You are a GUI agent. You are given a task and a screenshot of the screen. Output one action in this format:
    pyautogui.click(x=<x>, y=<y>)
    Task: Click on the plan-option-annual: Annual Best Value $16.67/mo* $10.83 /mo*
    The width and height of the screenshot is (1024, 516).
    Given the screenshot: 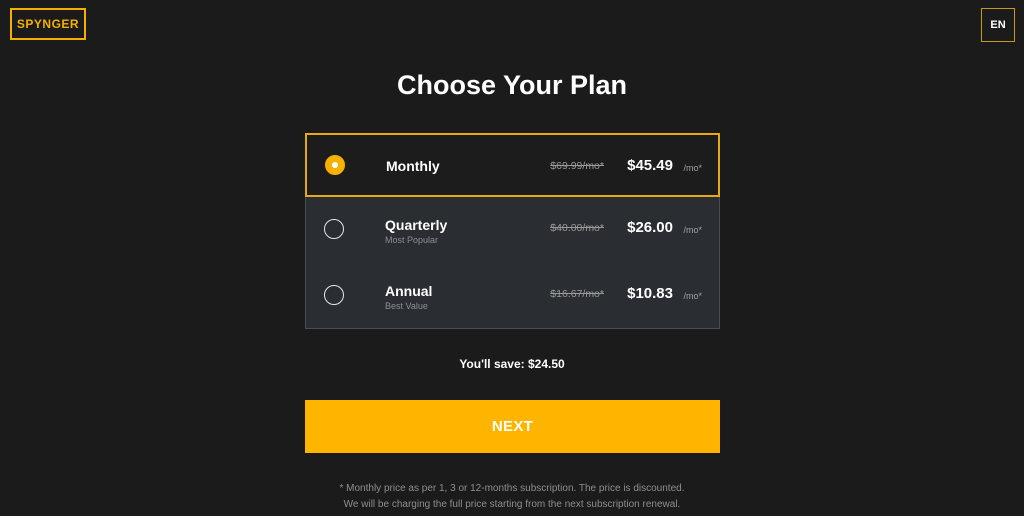 What is the action you would take?
    pyautogui.click(x=512, y=296)
    